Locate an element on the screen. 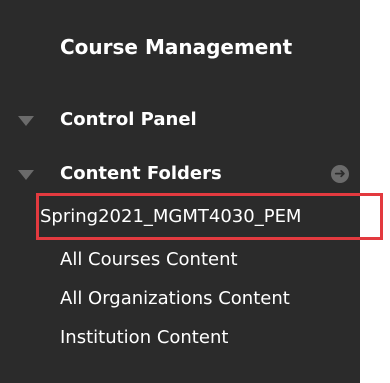  selected-item-highlight-box is located at coordinates (209, 216).